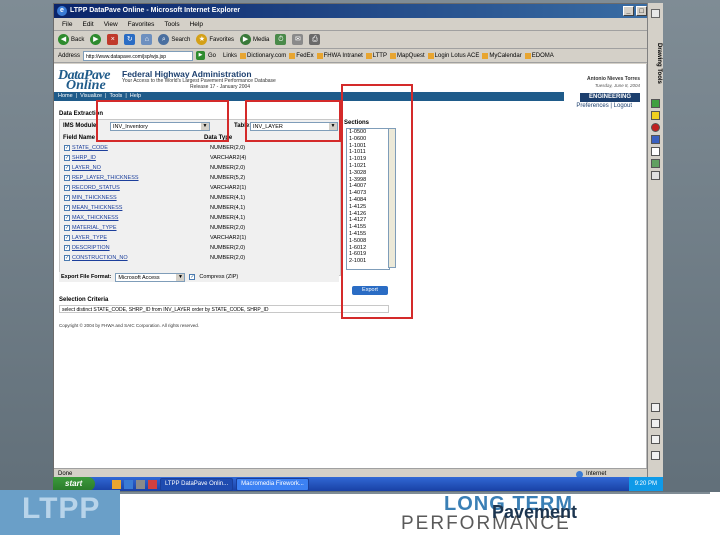 This screenshot has width=720, height=540. What do you see at coordinates (147, 39) in the screenshot?
I see `home-button: ⌂` at bounding box center [147, 39].